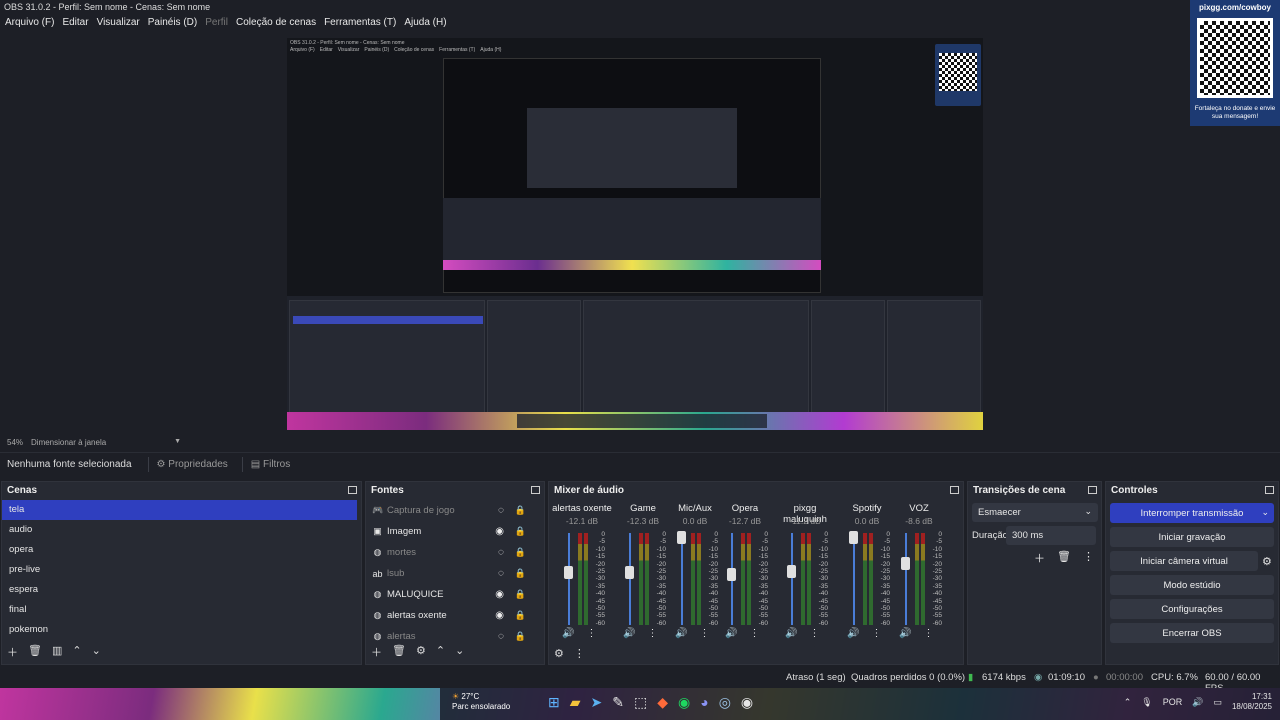  Describe the element at coordinates (267, 464) in the screenshot. I see `filters-button: ▤ Filtros` at that location.